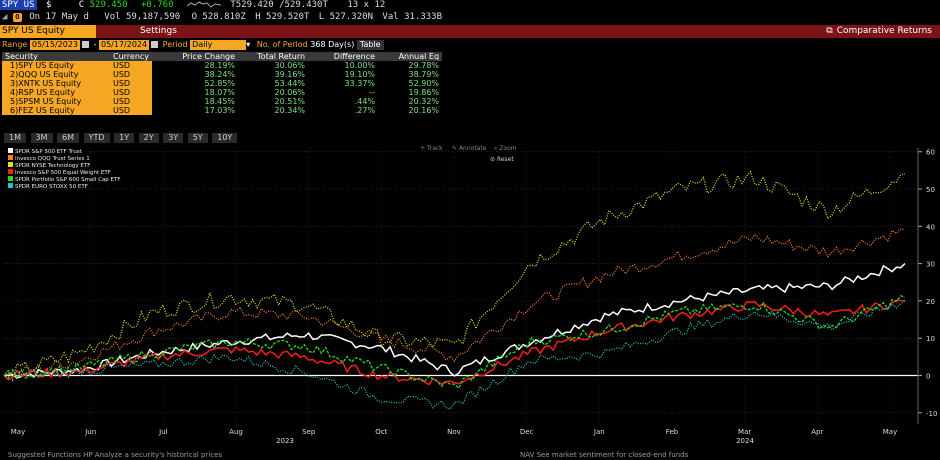  I want to click on legend-entry: SPDR S&P 500 ETF Trust, so click(49, 152).